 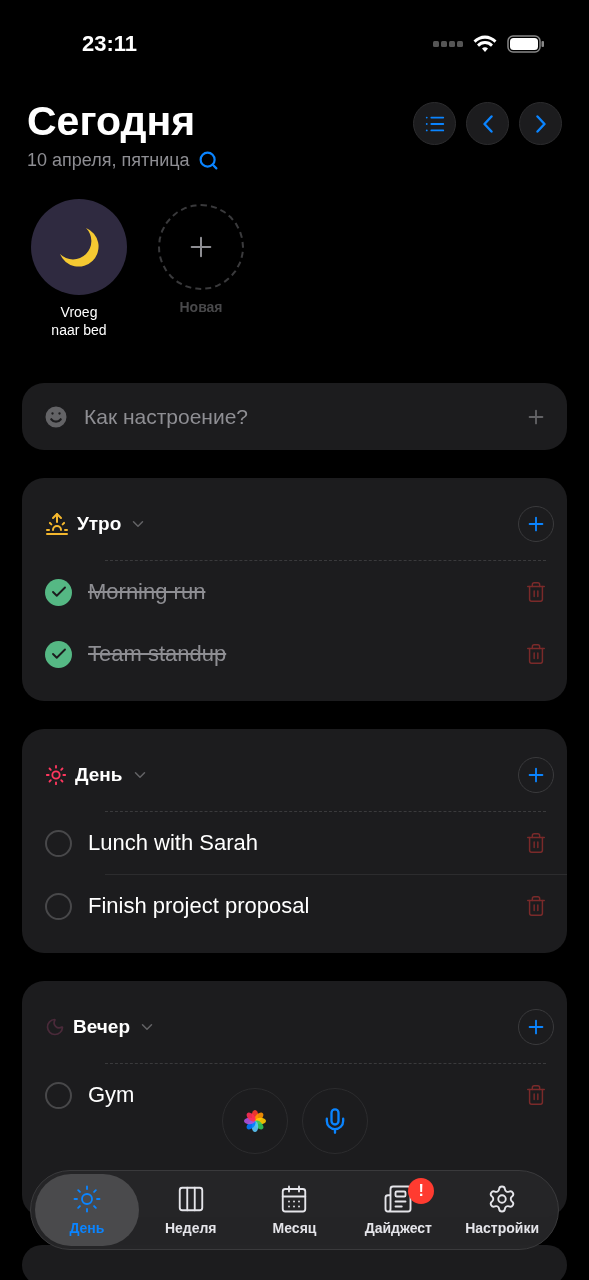 What do you see at coordinates (57, 524) in the screenshot?
I see `sunrise-icon` at bounding box center [57, 524].